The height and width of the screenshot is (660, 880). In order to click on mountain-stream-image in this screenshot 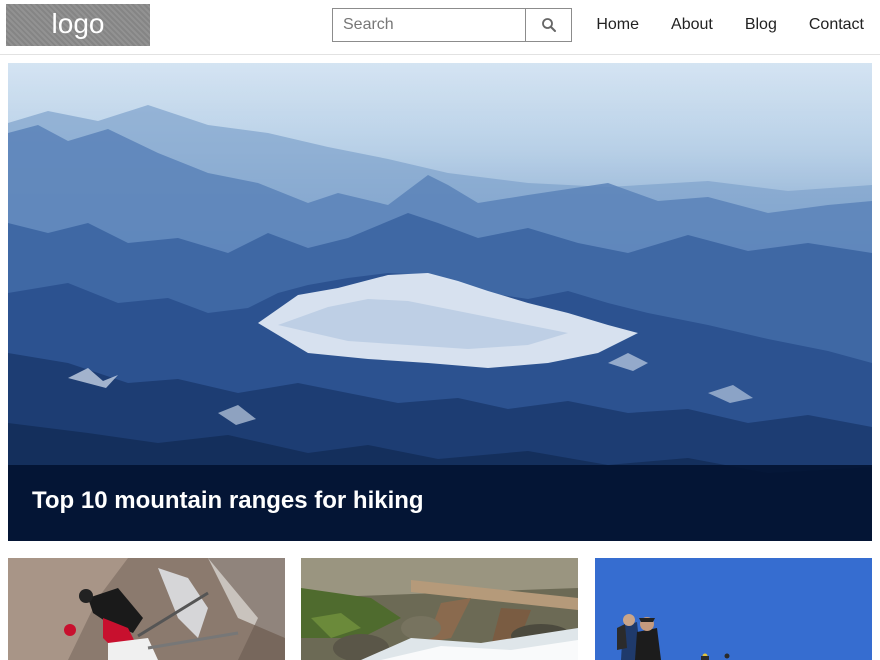, I will do `click(439, 609)`.